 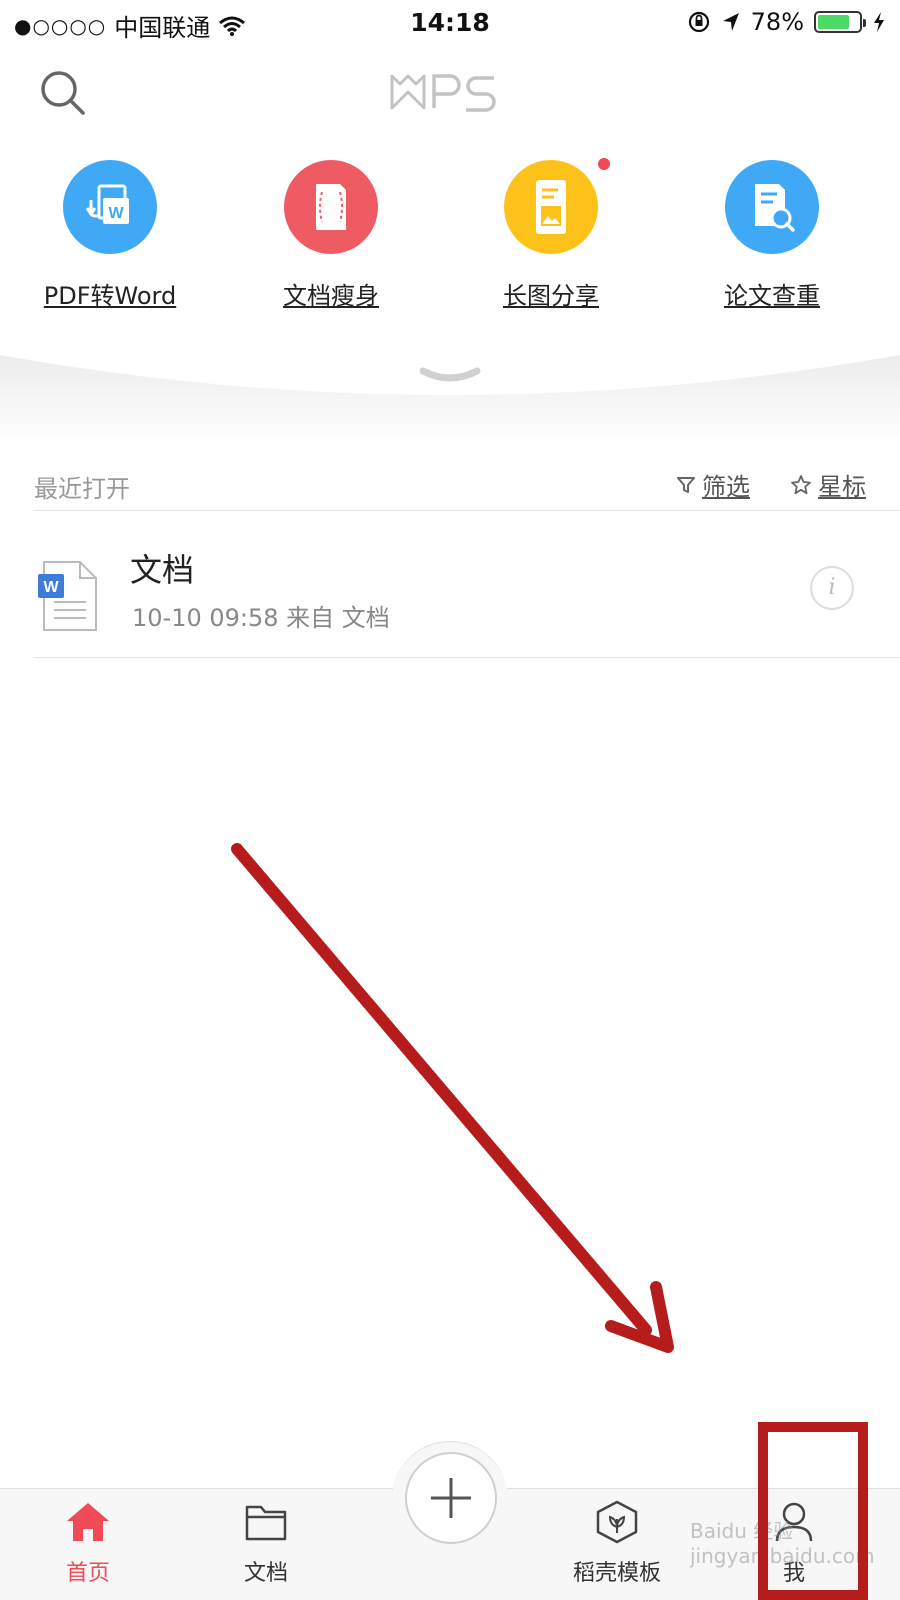 I want to click on expand-chevron-icon, so click(x=450, y=376).